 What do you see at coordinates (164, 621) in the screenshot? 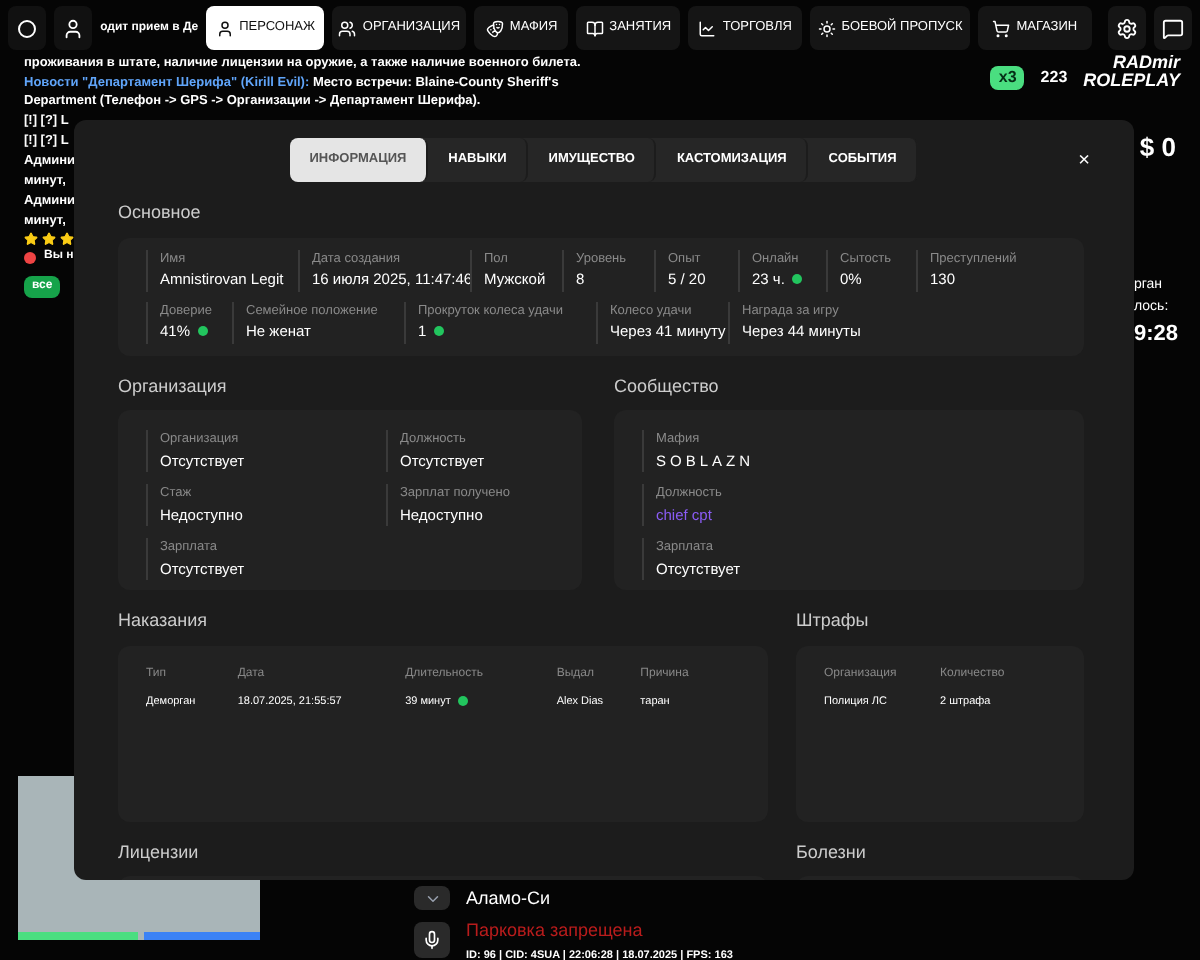
I see `section-title: Наказания` at bounding box center [164, 621].